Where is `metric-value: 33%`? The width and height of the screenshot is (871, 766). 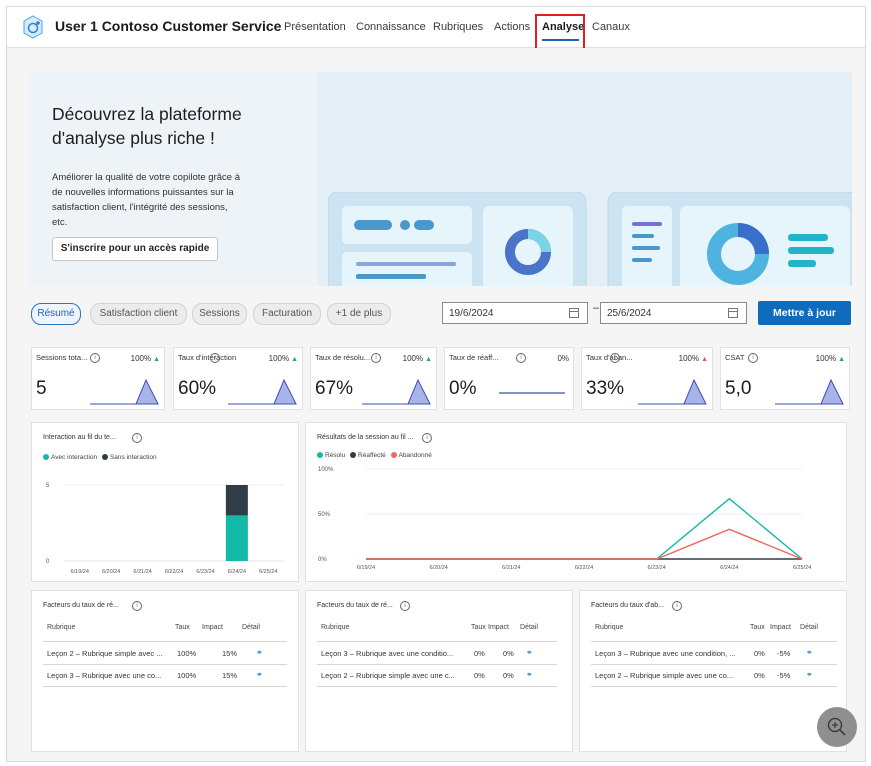 metric-value: 33% is located at coordinates (605, 388).